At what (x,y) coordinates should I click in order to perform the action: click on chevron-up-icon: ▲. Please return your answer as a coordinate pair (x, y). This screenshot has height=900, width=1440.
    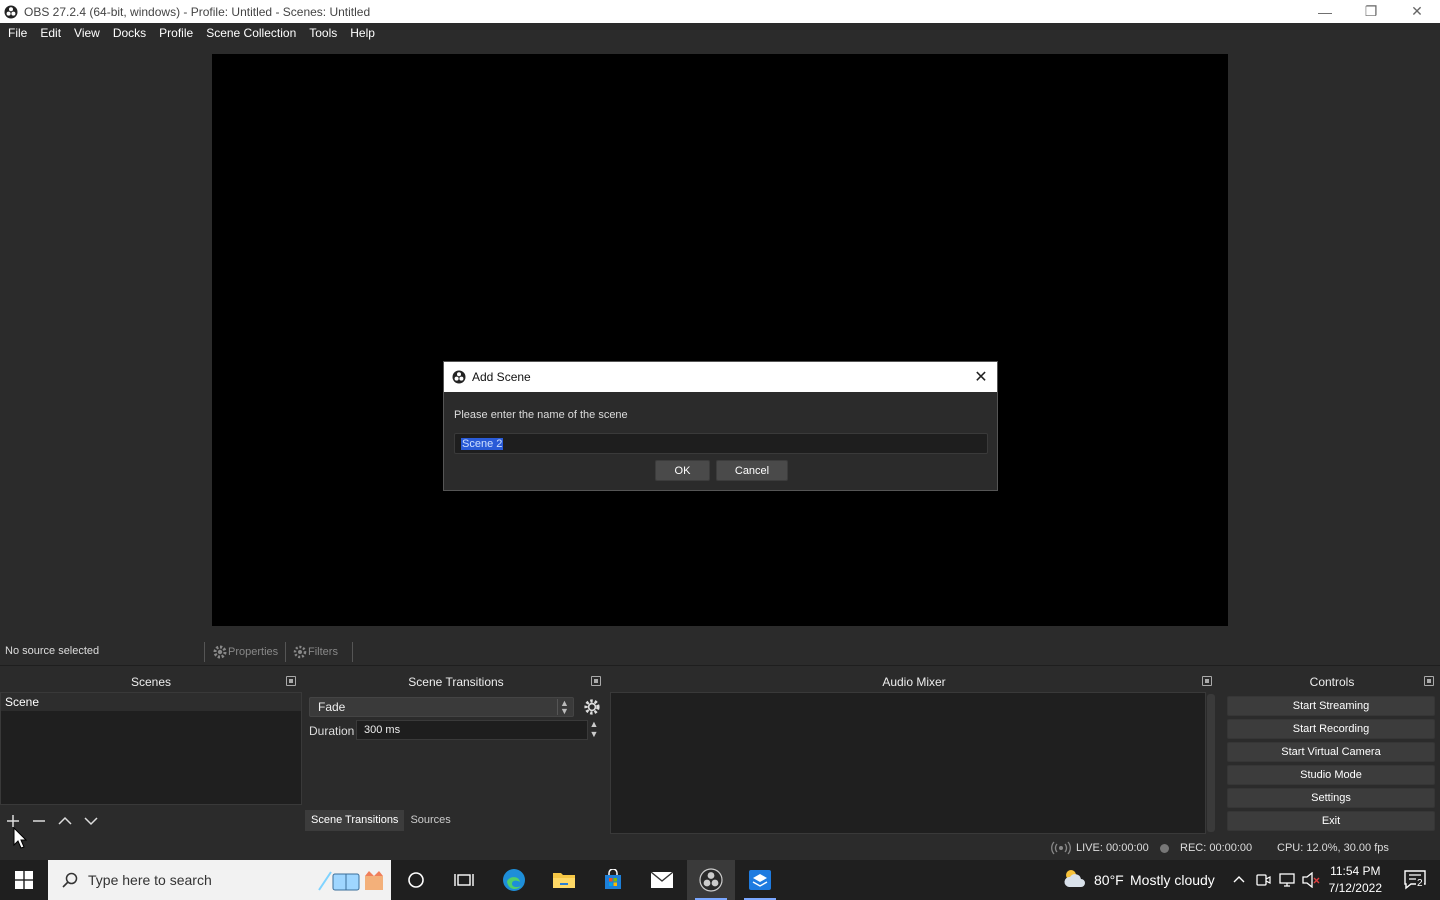
    Looking at the image, I should click on (594, 724).